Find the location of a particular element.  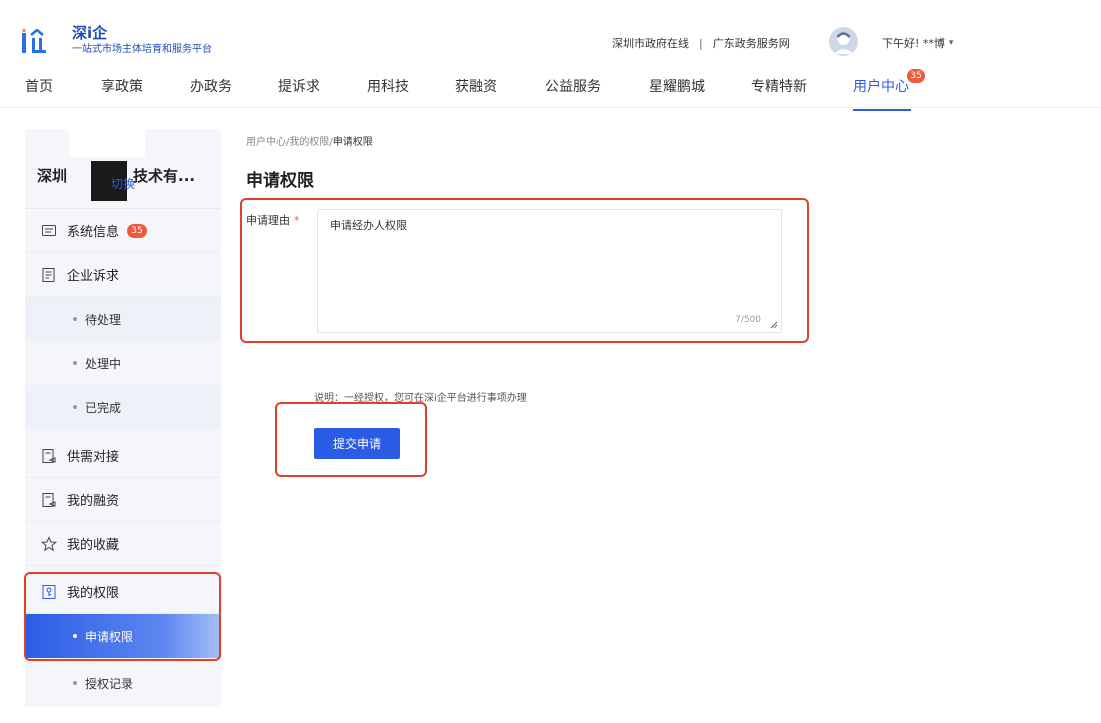

nav-public-service: 公益服务 is located at coordinates (573, 86).